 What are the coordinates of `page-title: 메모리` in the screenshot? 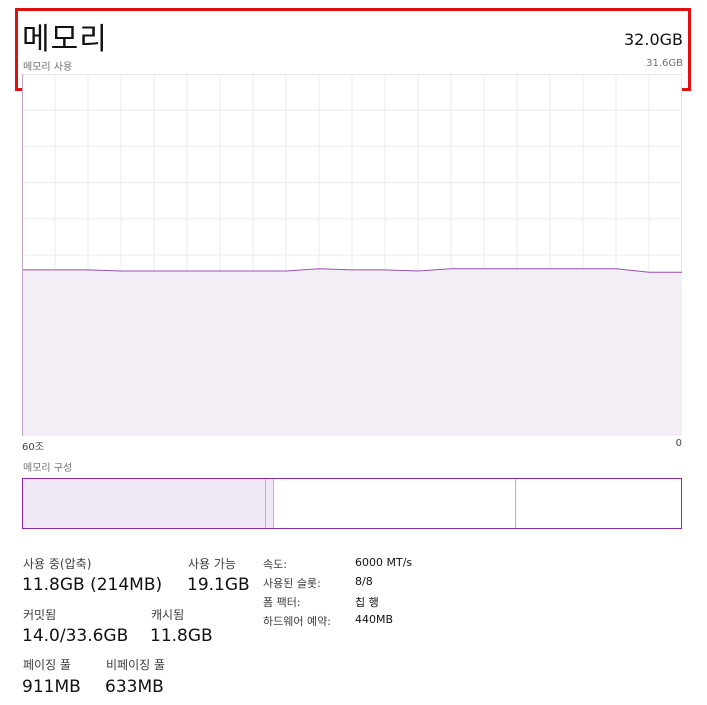 It's located at (65, 39).